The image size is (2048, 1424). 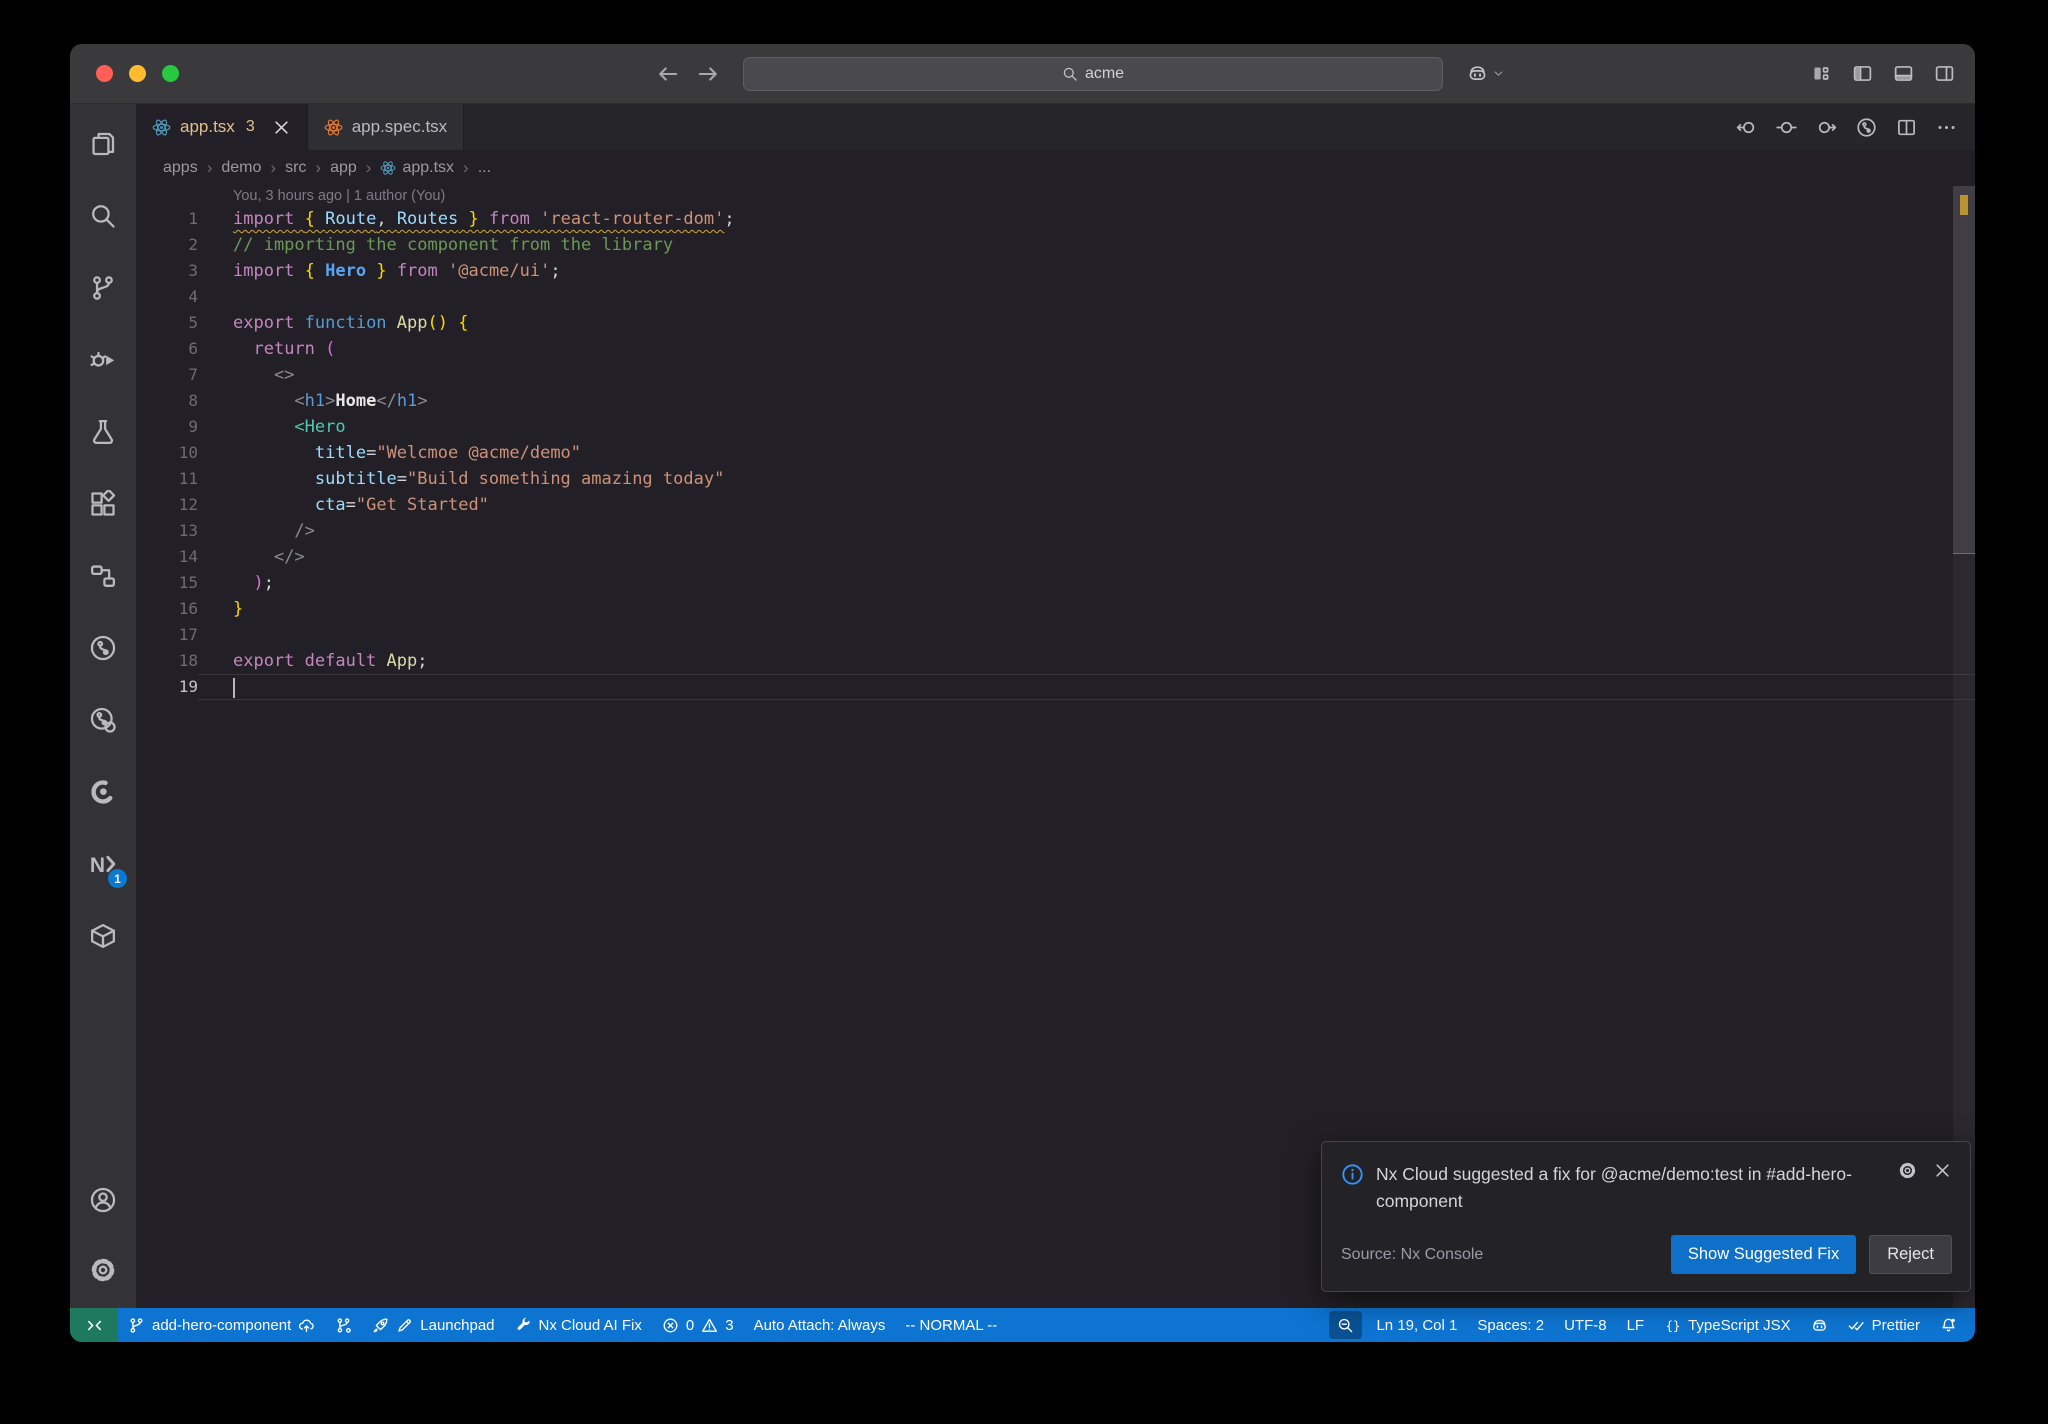 What do you see at coordinates (417, 168) in the screenshot?
I see `breadcrumb-item-apptsx: app.tsx` at bounding box center [417, 168].